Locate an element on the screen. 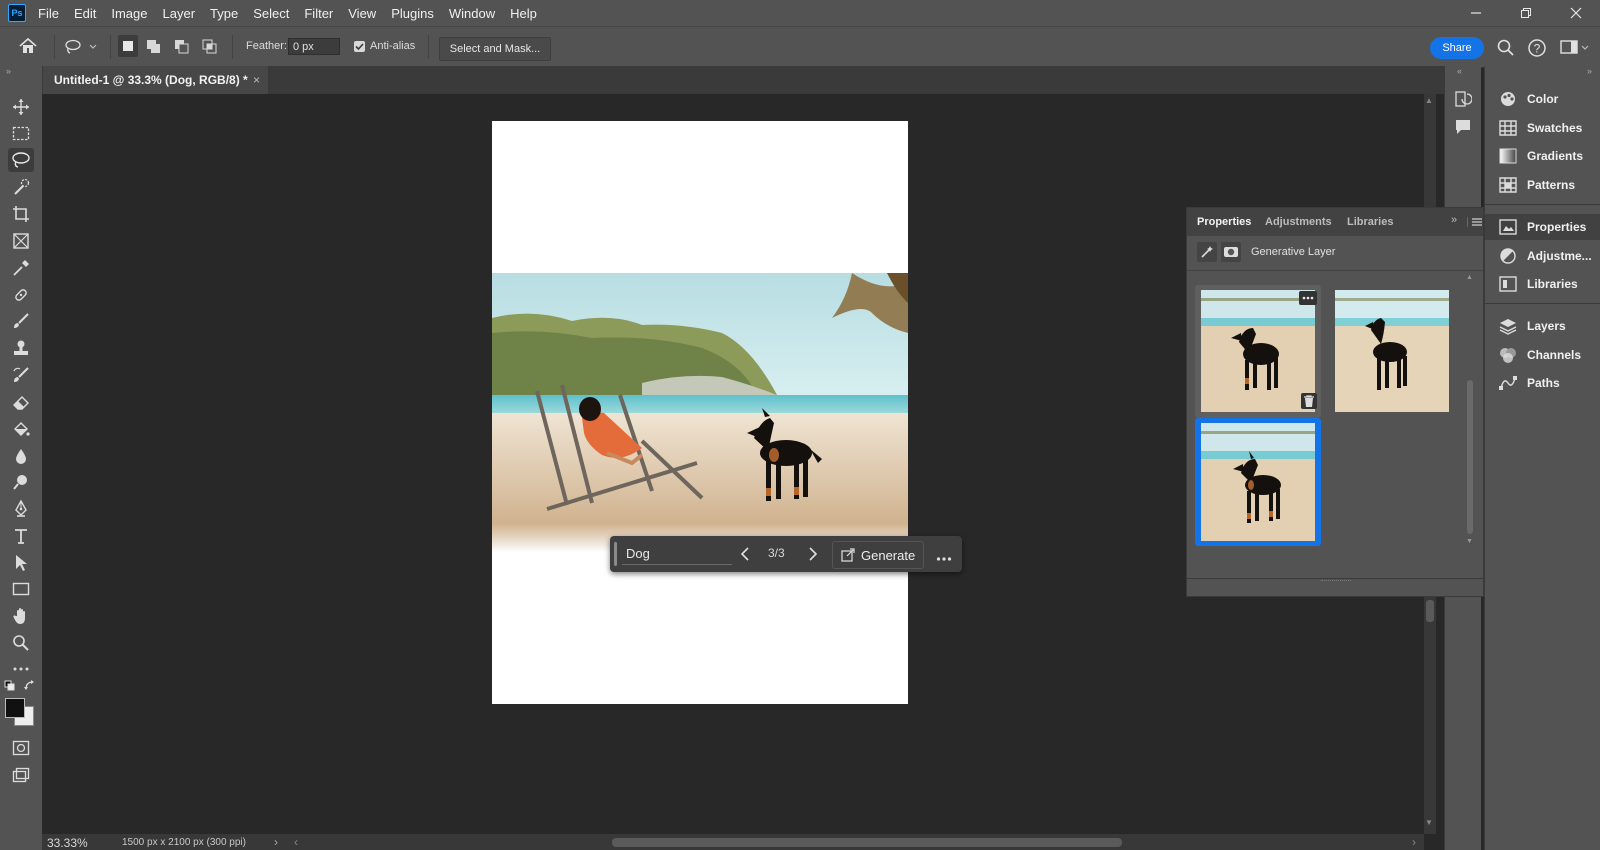 This screenshot has width=1600, height=850. more-tools-icon is located at coordinates (21, 669).